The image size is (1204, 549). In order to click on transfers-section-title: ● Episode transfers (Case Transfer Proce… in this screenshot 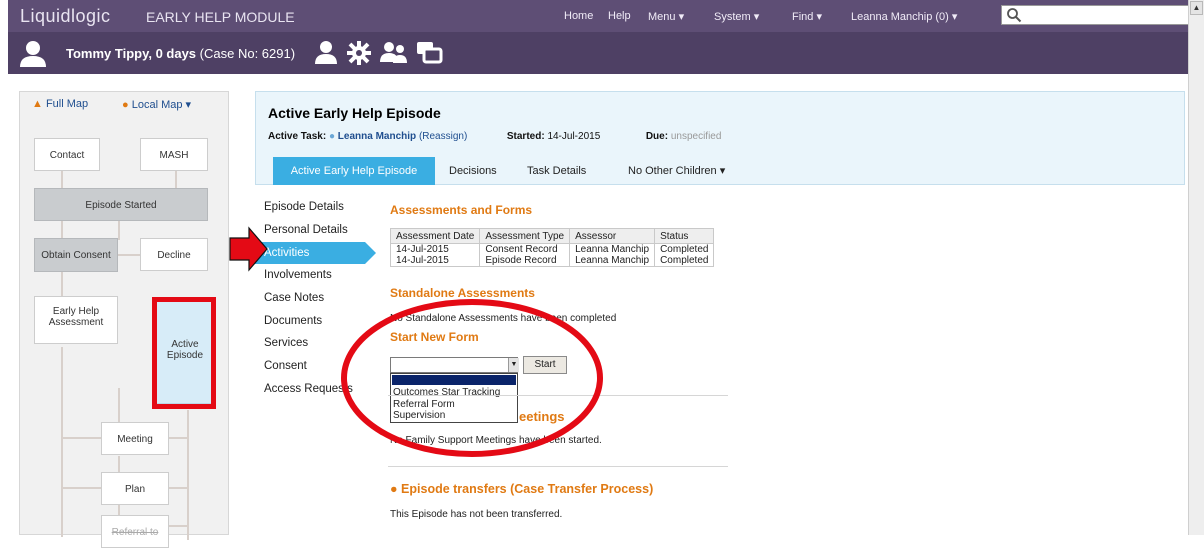, I will do `click(521, 489)`.